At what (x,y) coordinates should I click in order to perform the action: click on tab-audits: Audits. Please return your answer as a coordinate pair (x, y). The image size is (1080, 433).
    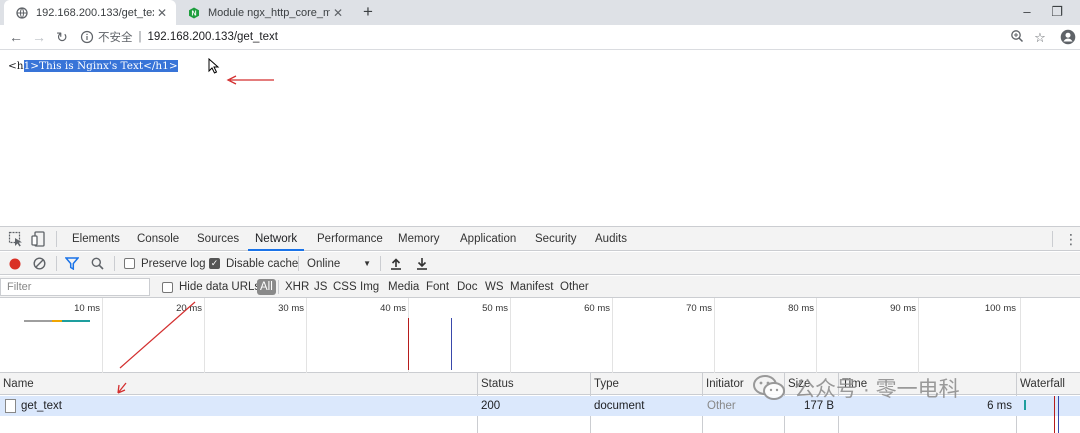
    Looking at the image, I should click on (611, 239).